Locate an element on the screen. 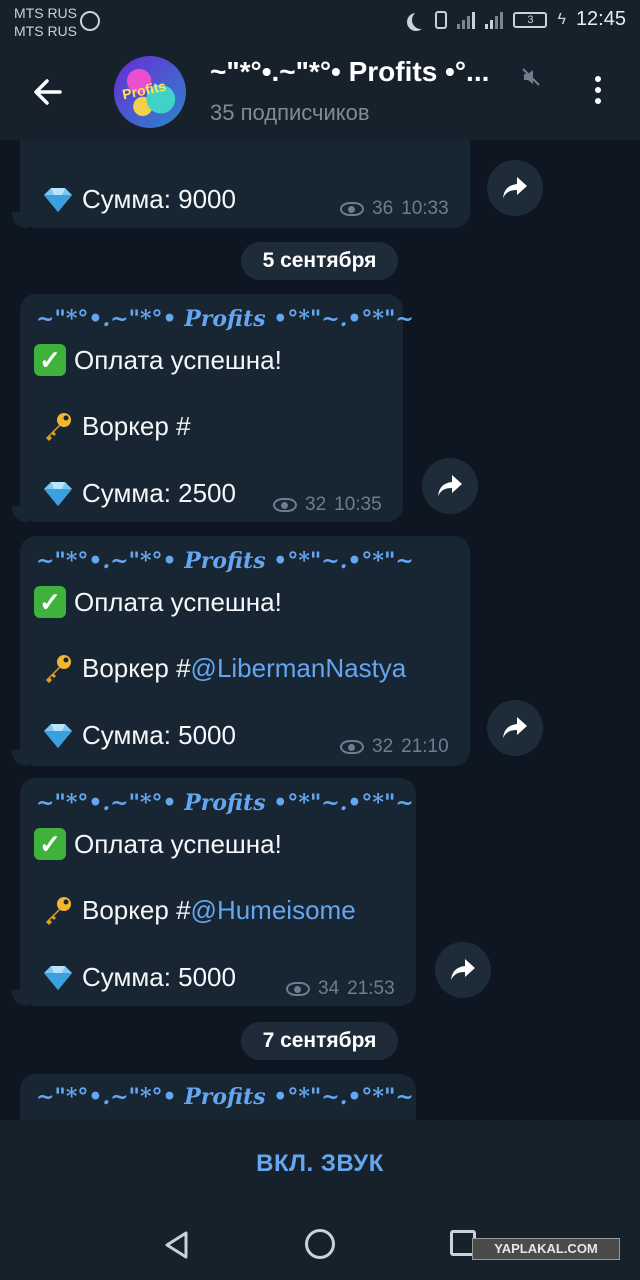 Image resolution: width=640 pixels, height=1280 pixels. date-separator: 5 сентября is located at coordinates (319, 261).